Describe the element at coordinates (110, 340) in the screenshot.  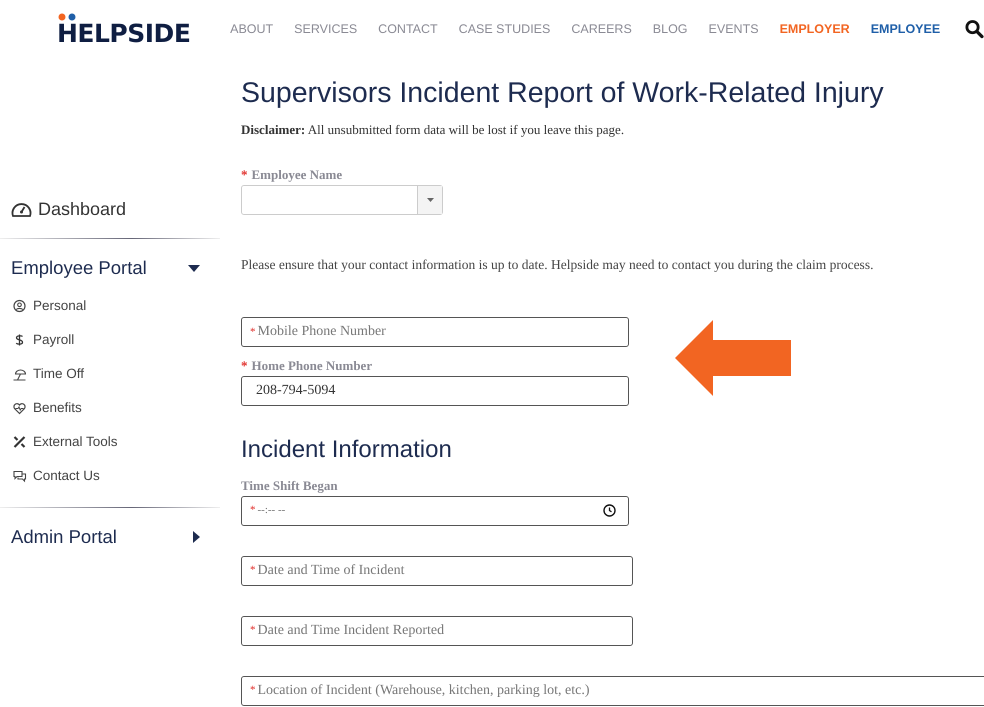
I see `sidebar-item: Payroll` at that location.